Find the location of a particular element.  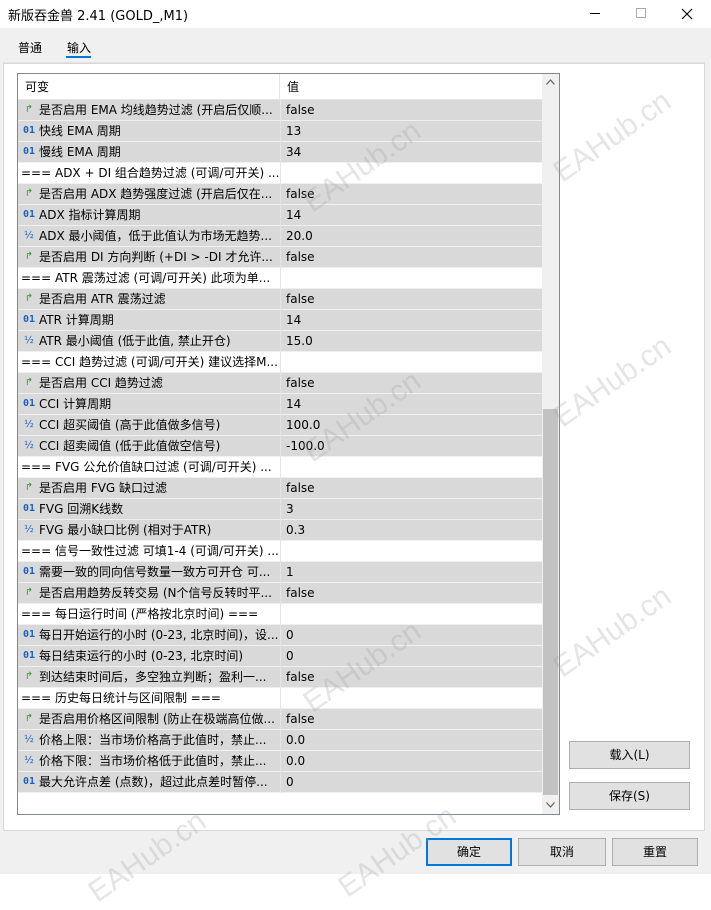

parameter-row: ↱ 是否启用 ATR 震荡过滤 false is located at coordinates (280, 299).